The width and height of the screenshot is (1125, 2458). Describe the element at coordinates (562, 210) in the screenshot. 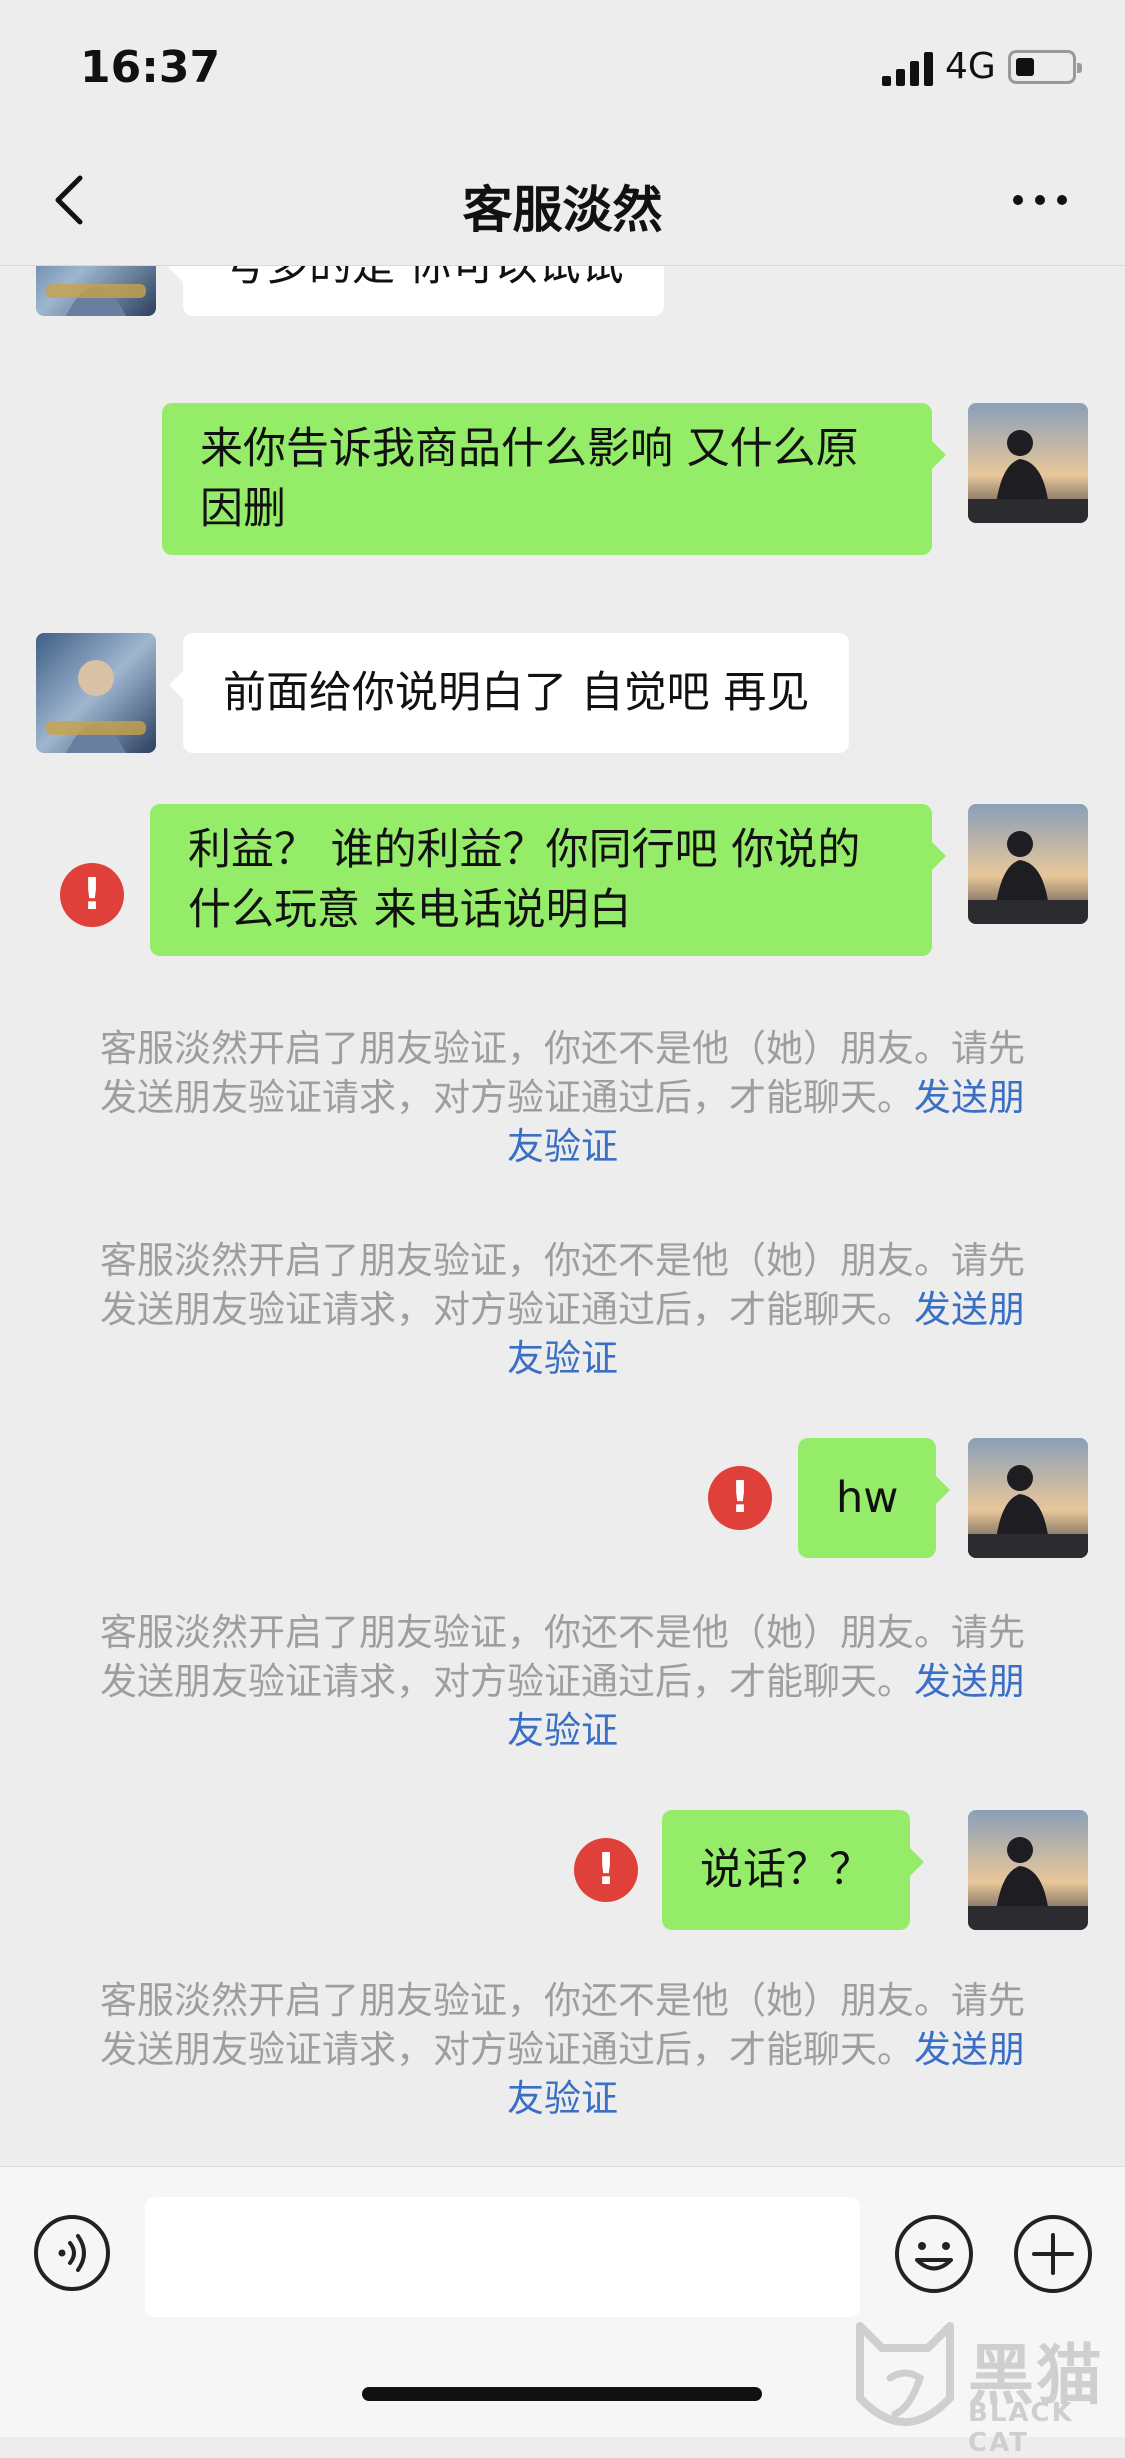

I see `chat-title: 客服淡然` at that location.